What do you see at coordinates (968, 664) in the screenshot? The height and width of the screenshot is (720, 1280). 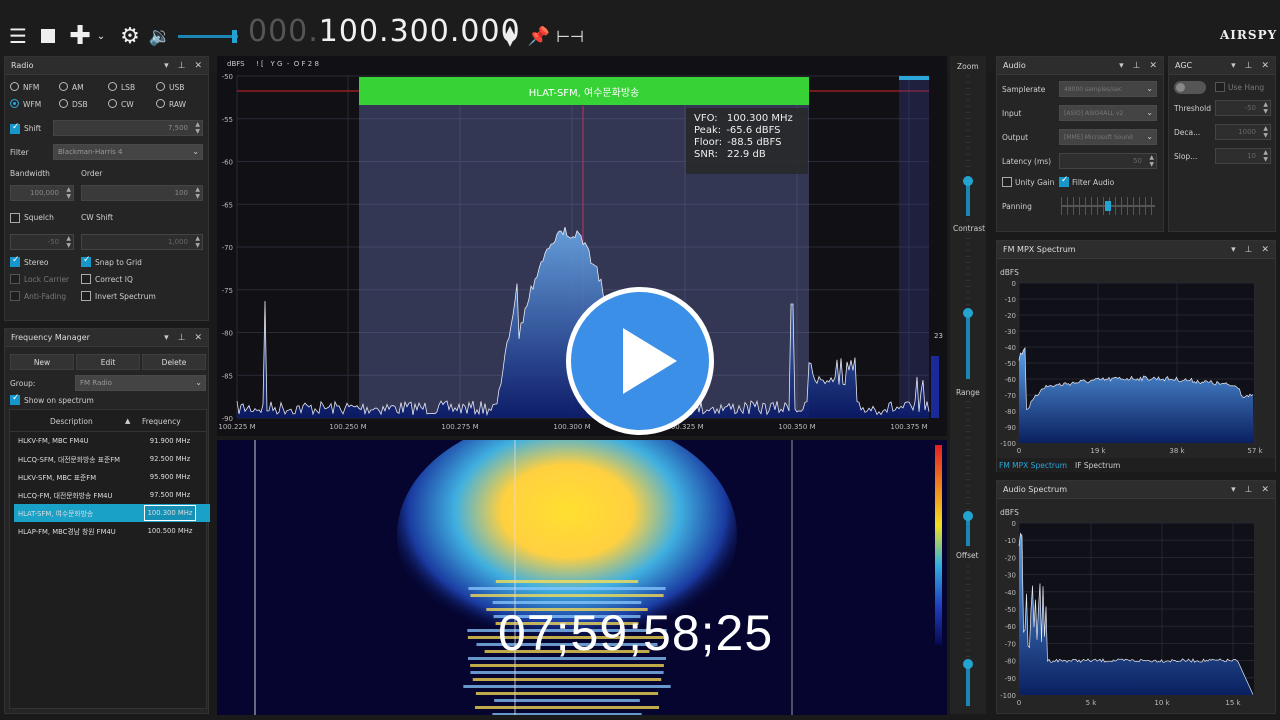 I see `offset-slider-knob` at bounding box center [968, 664].